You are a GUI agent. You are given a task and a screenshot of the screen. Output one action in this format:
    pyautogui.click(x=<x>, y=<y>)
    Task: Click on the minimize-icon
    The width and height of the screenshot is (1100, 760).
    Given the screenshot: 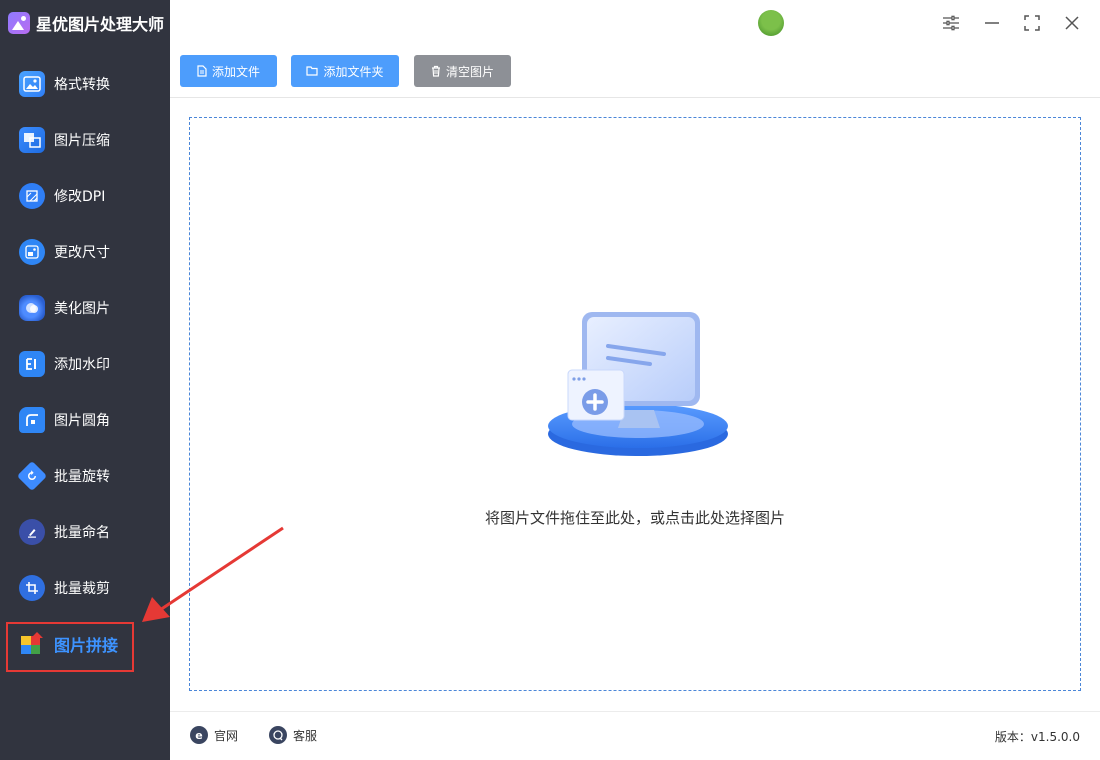 What is the action you would take?
    pyautogui.click(x=992, y=23)
    